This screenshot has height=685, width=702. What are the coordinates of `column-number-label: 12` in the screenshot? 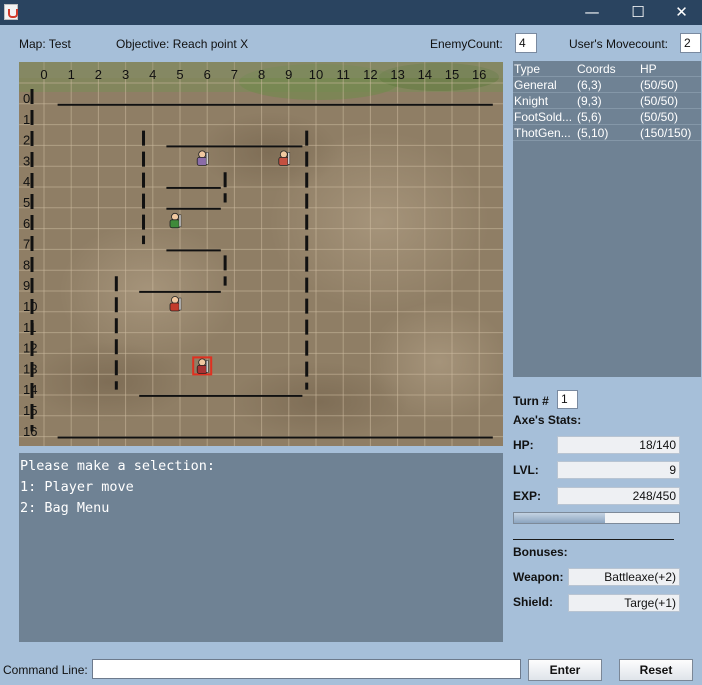 It's located at (370, 74).